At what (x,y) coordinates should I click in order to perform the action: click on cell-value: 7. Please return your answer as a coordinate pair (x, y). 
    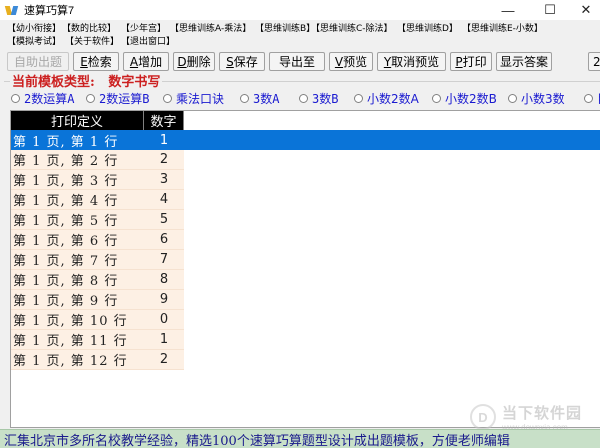
    Looking at the image, I should click on (164, 260).